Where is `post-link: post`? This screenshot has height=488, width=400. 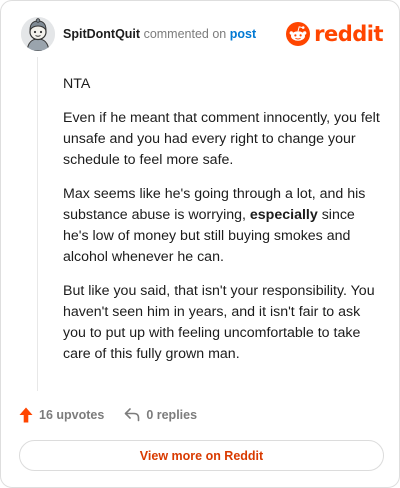 post-link: post is located at coordinates (243, 34).